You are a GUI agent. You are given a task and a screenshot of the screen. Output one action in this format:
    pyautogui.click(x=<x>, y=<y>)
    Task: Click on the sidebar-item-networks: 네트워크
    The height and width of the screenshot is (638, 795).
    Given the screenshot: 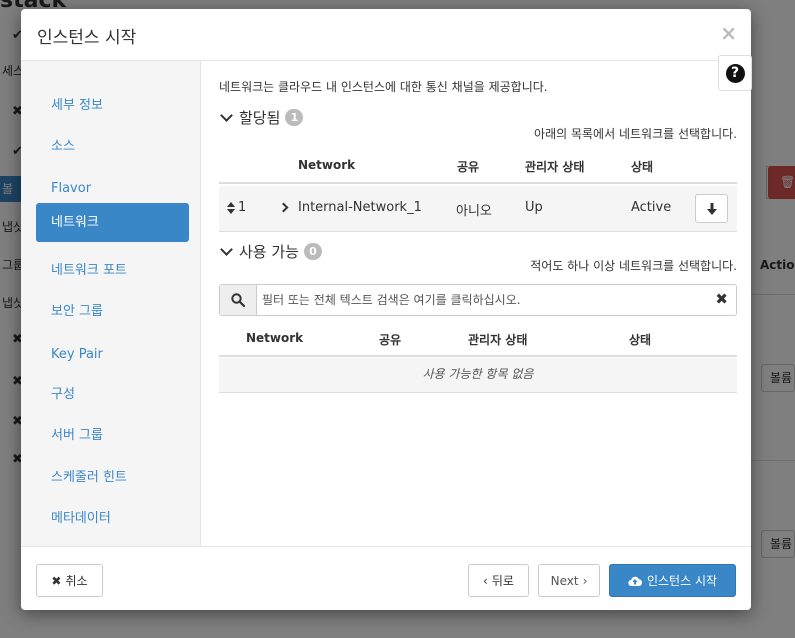 What is the action you would take?
    pyautogui.click(x=112, y=222)
    